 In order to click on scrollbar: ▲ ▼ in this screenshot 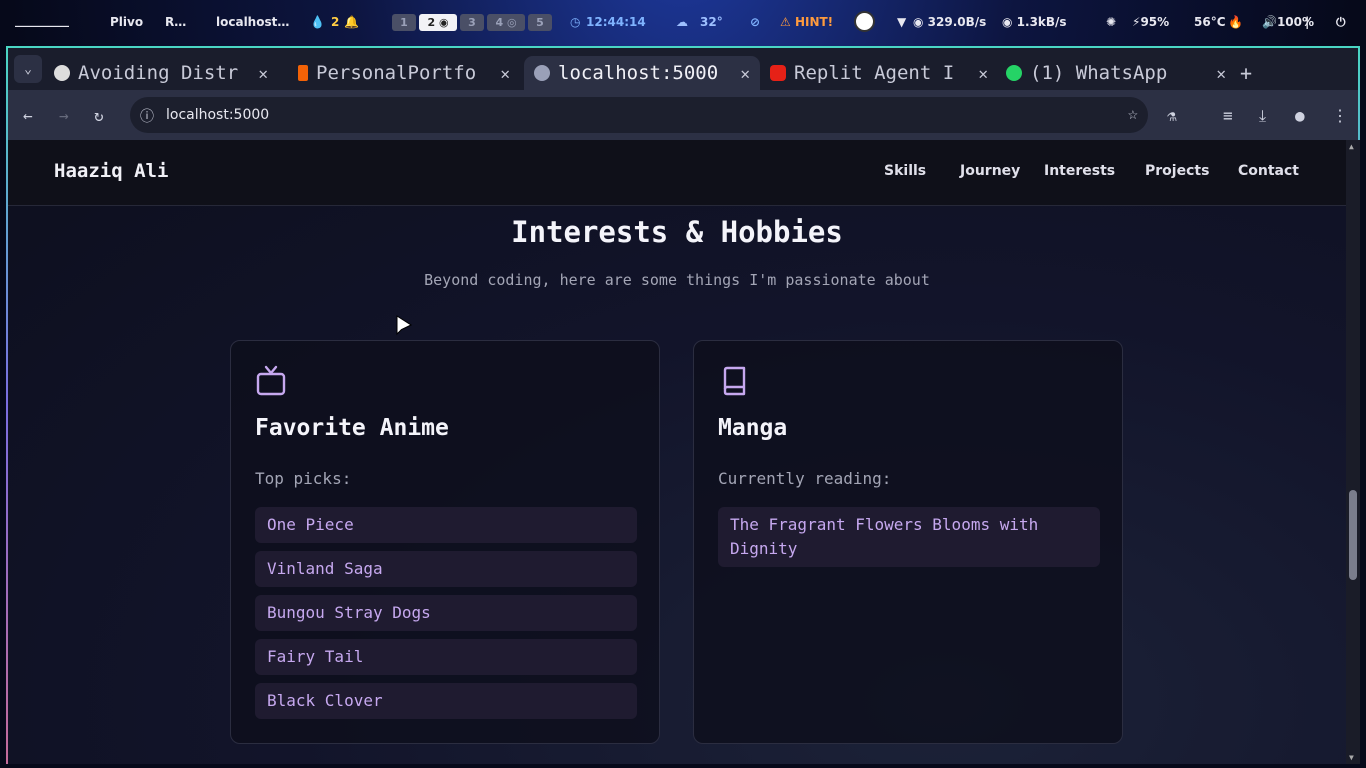, I will do `click(1353, 452)`.